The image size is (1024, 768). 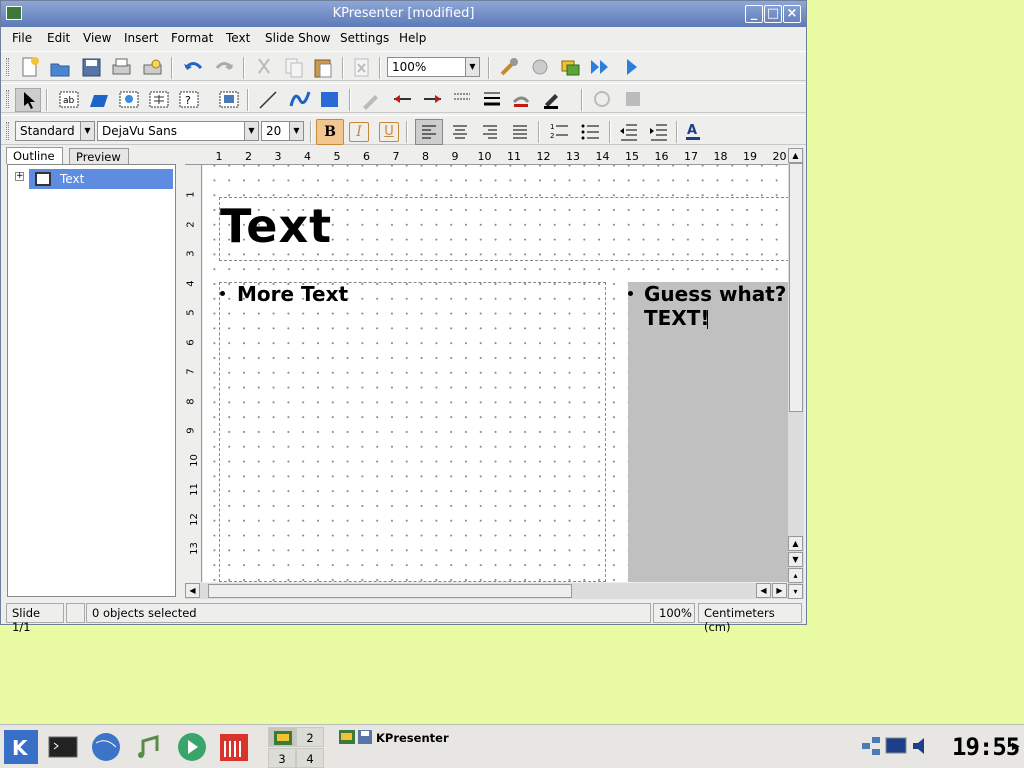 What do you see at coordinates (677, 318) in the screenshot?
I see `right-bullet-line-2: TEXT!` at bounding box center [677, 318].